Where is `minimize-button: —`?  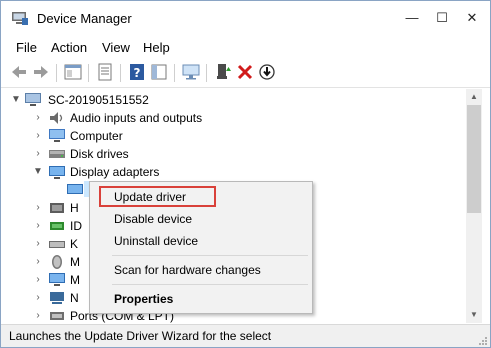 minimize-button: — is located at coordinates (412, 18).